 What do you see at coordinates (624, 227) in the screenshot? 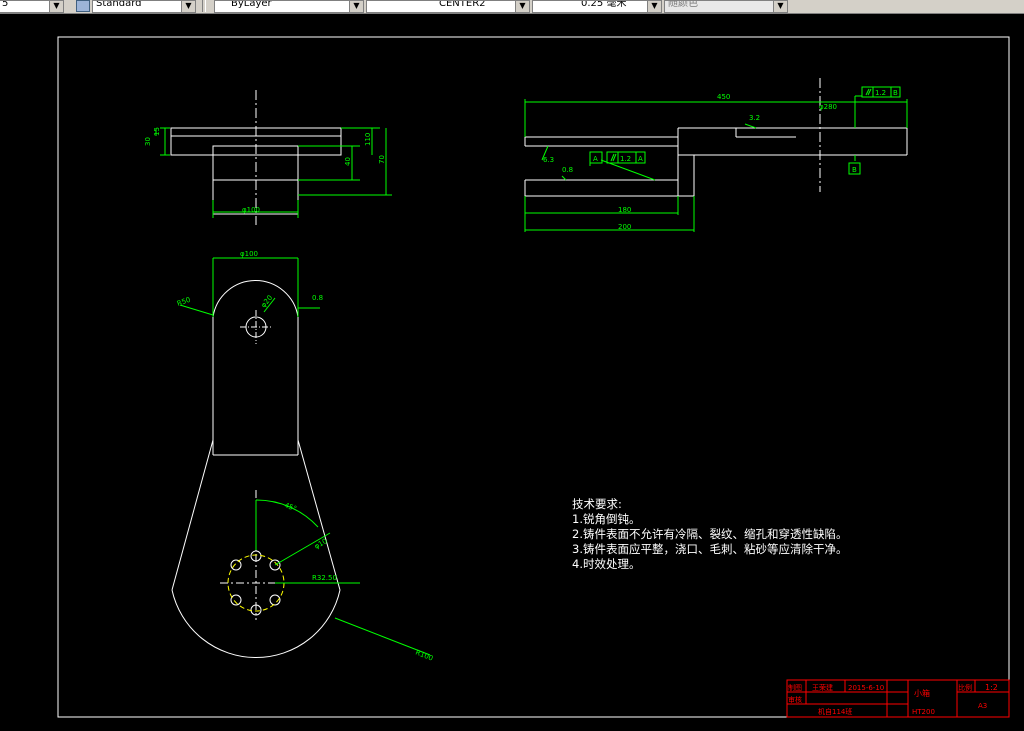
I see `dim-200: 200` at bounding box center [624, 227].